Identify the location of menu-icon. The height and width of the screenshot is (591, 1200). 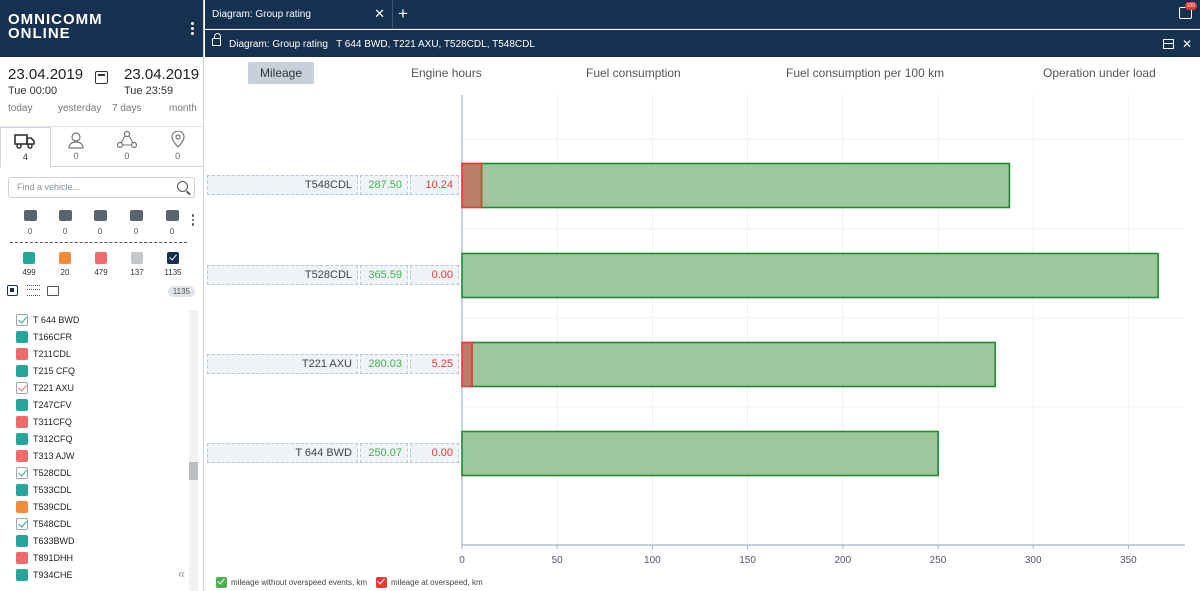
(193, 28).